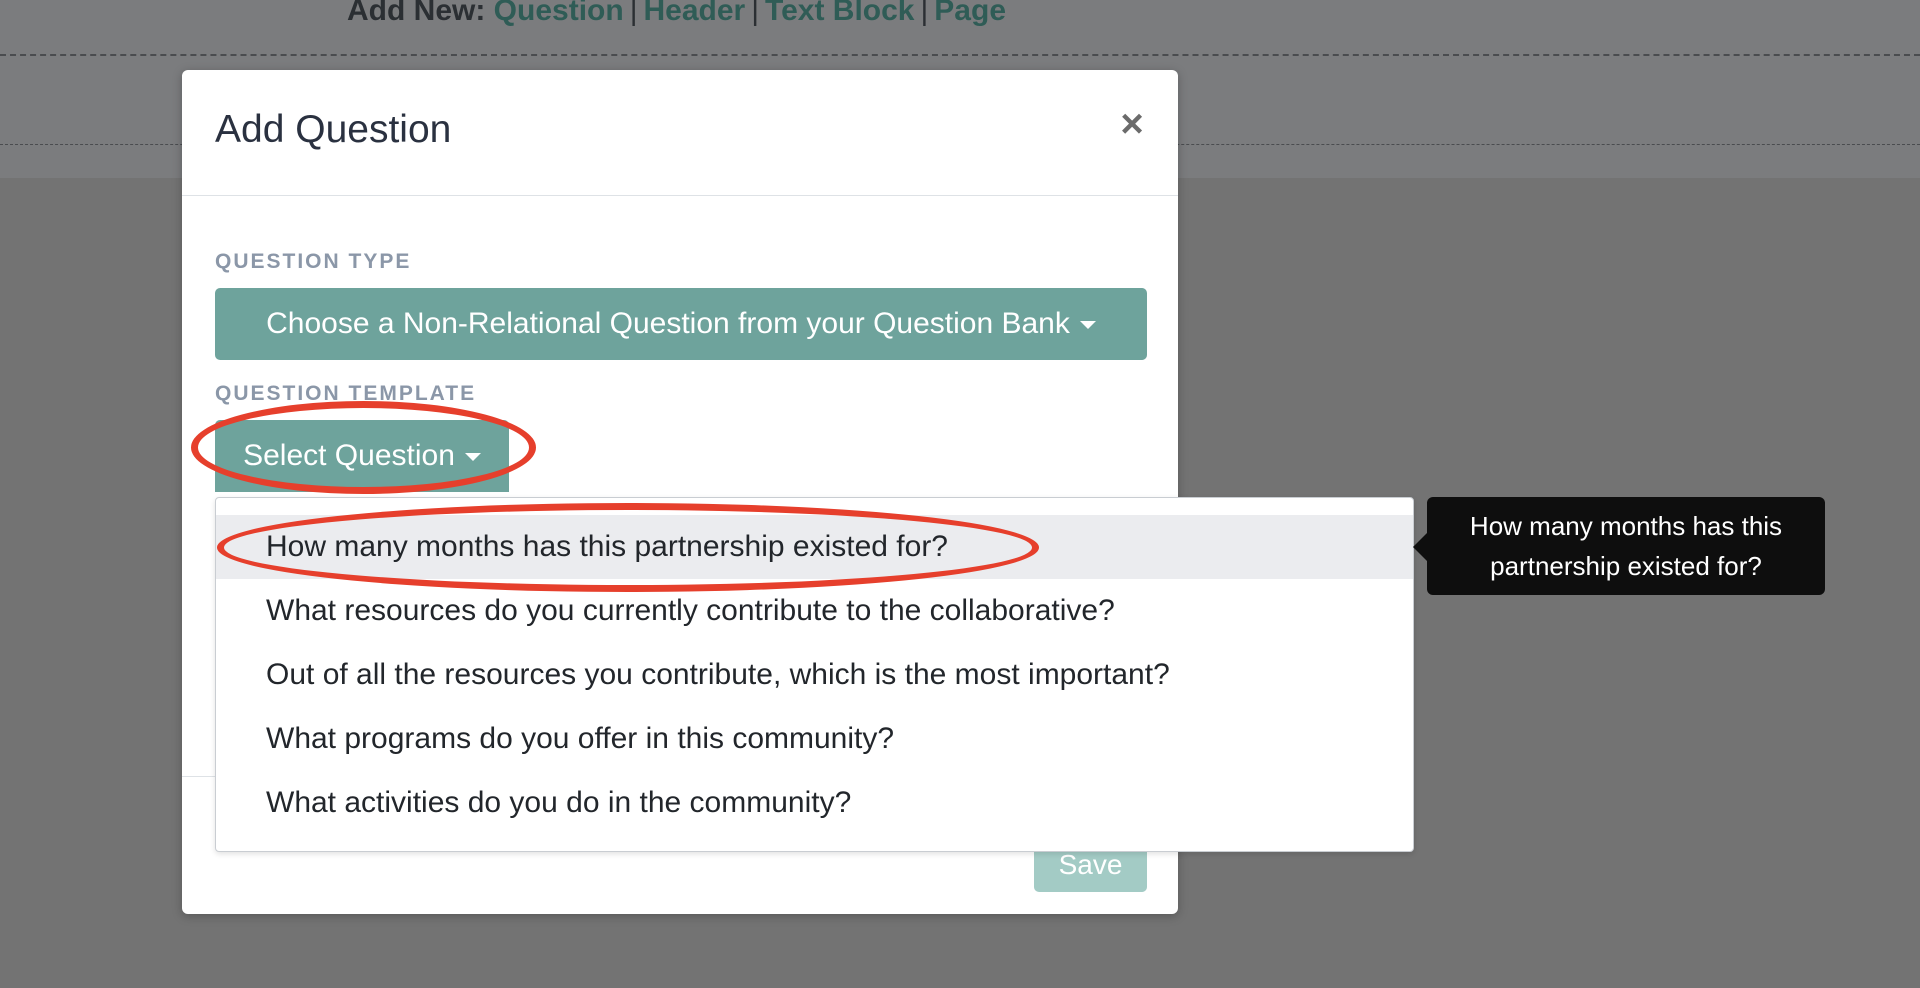 This screenshot has height=988, width=1920. Describe the element at coordinates (416, 13) in the screenshot. I see `add-new-label: Add New:` at that location.